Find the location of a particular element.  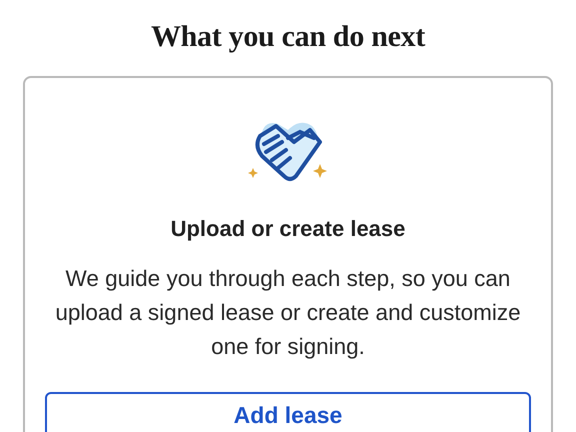

add-lease-button: Add lease is located at coordinates (288, 412).